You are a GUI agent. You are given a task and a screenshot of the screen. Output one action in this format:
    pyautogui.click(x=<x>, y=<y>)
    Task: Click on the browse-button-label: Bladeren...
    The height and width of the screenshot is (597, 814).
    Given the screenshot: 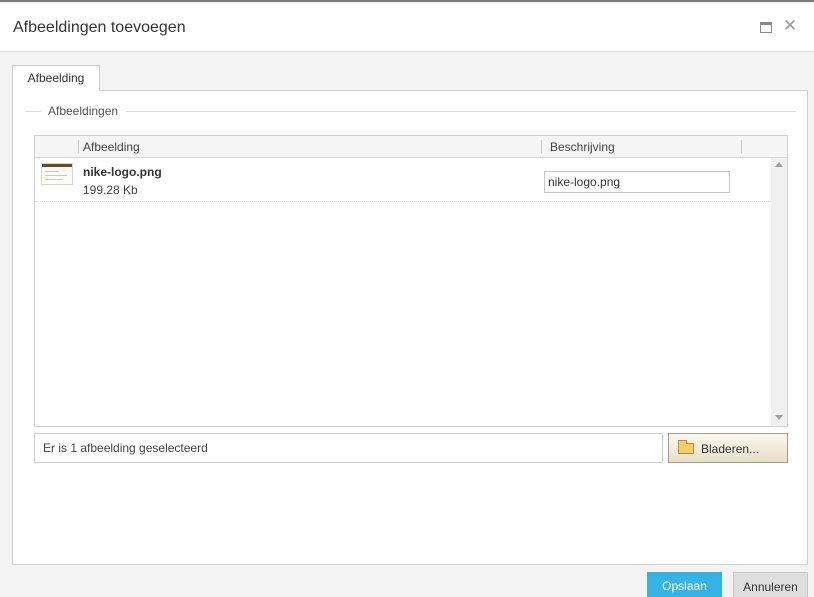 What is the action you would take?
    pyautogui.click(x=730, y=449)
    